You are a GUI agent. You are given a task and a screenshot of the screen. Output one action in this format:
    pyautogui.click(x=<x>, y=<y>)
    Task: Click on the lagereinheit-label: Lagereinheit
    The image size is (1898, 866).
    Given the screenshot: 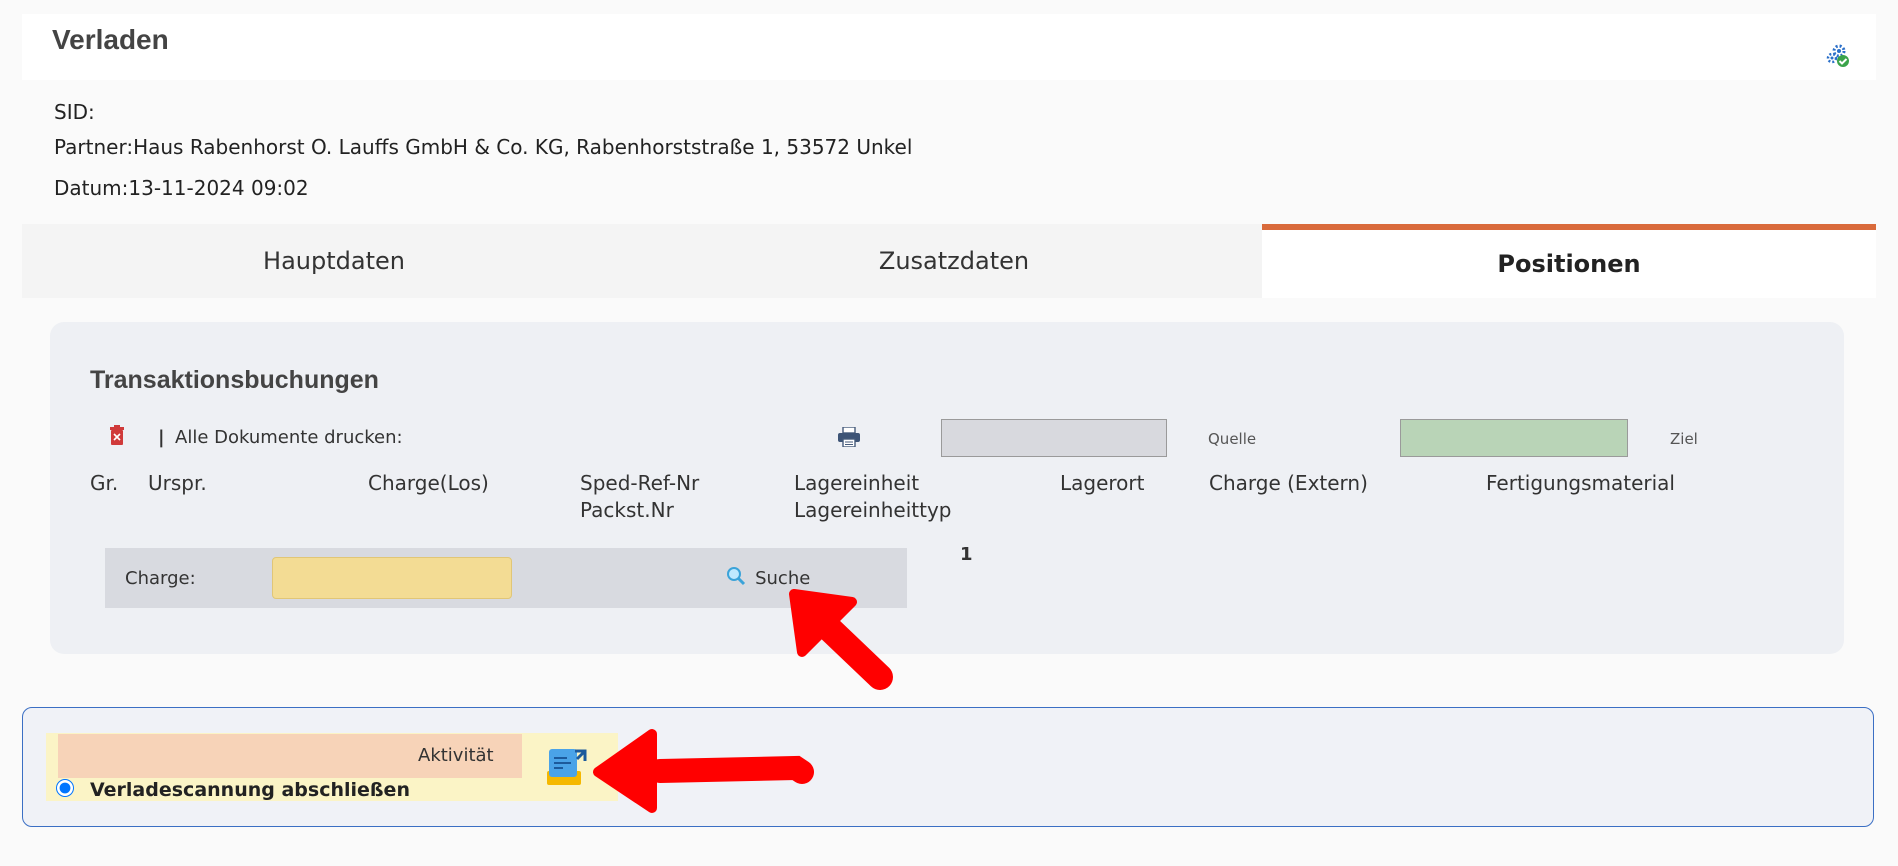 What is the action you would take?
    pyautogui.click(x=857, y=483)
    